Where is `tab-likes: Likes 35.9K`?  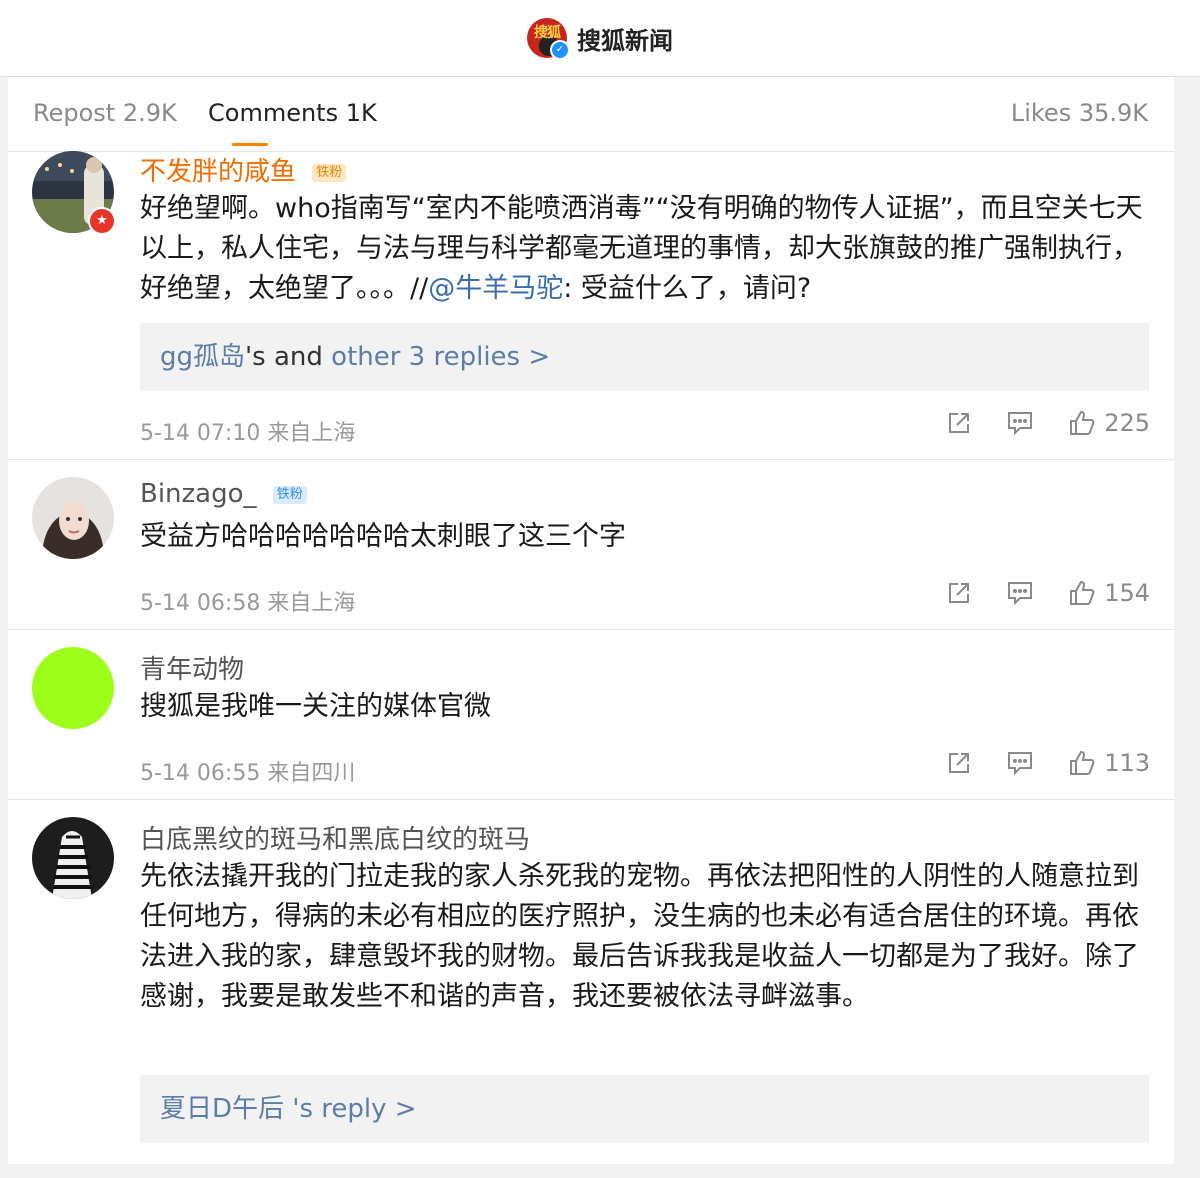
tab-likes: Likes 35.9K is located at coordinates (1079, 113).